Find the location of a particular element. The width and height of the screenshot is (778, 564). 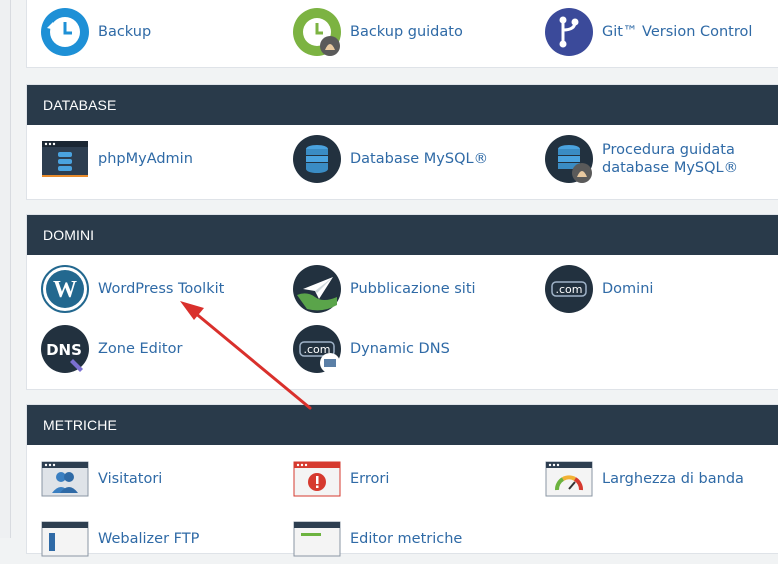

webalizer-ftp-label: Webalizer FTP is located at coordinates (149, 539).